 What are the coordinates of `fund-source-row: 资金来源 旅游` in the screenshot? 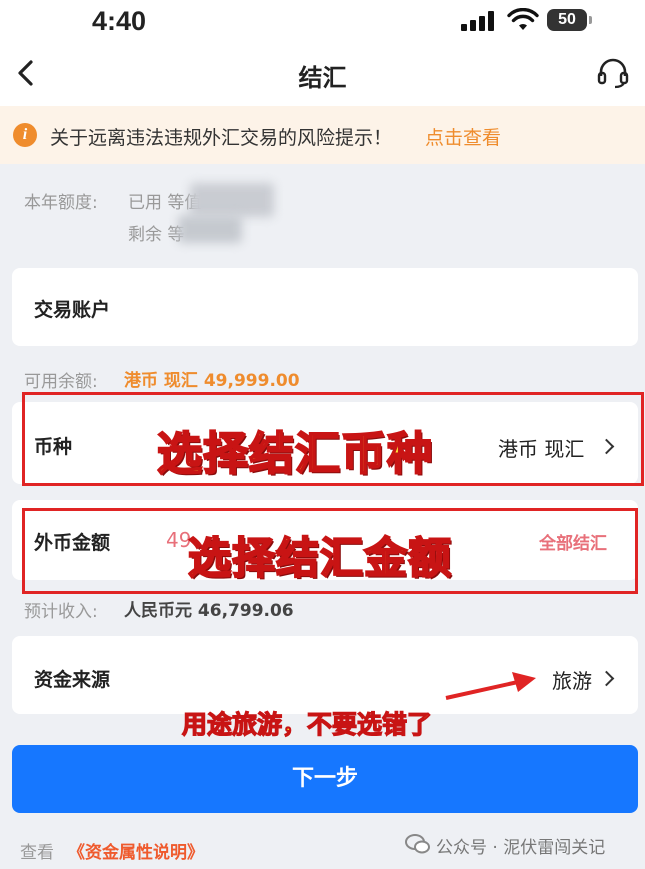 It's located at (325, 675).